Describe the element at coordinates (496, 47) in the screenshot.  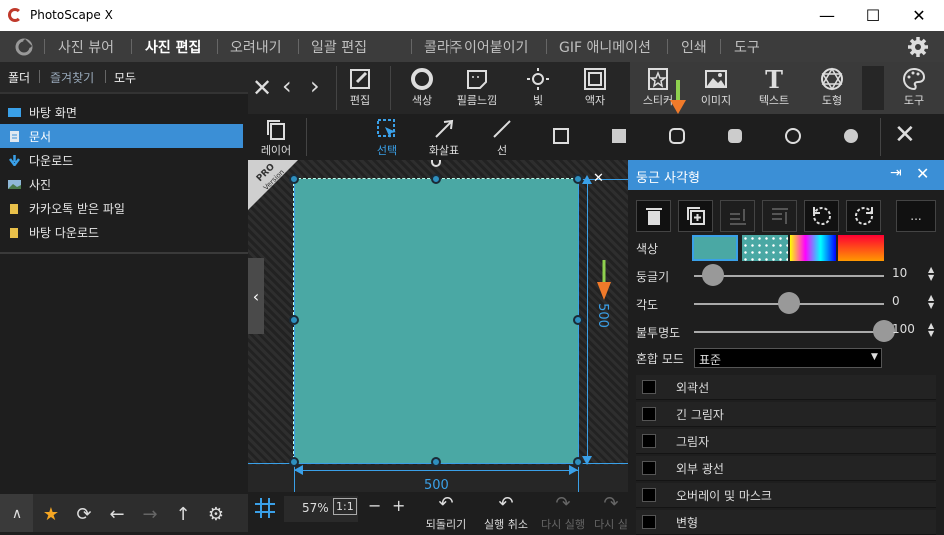
I see `menu-combine: 이어붙이기` at that location.